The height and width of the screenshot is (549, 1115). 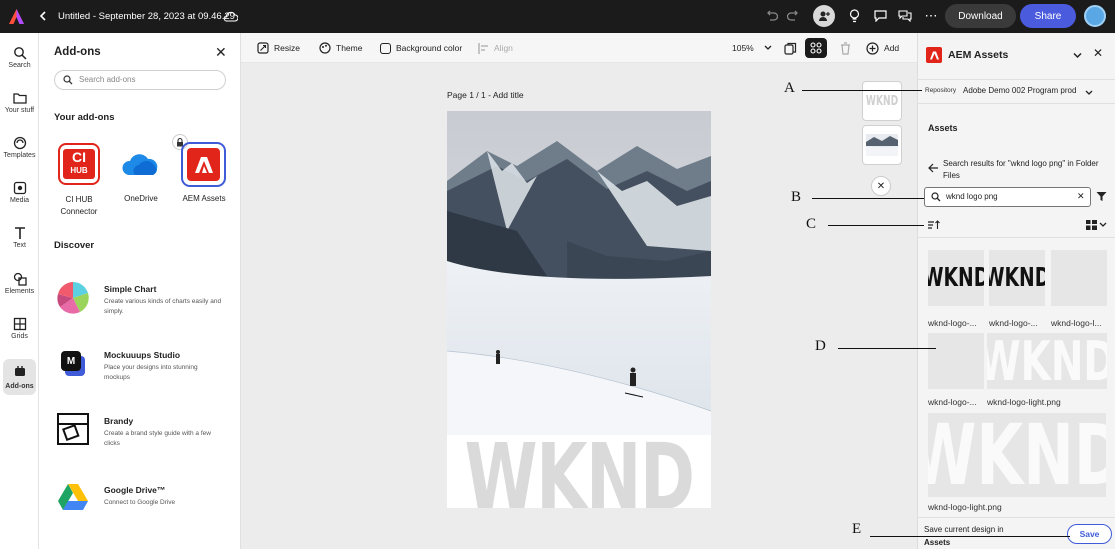 What do you see at coordinates (340, 48) in the screenshot?
I see `theme-button: Theme` at bounding box center [340, 48].